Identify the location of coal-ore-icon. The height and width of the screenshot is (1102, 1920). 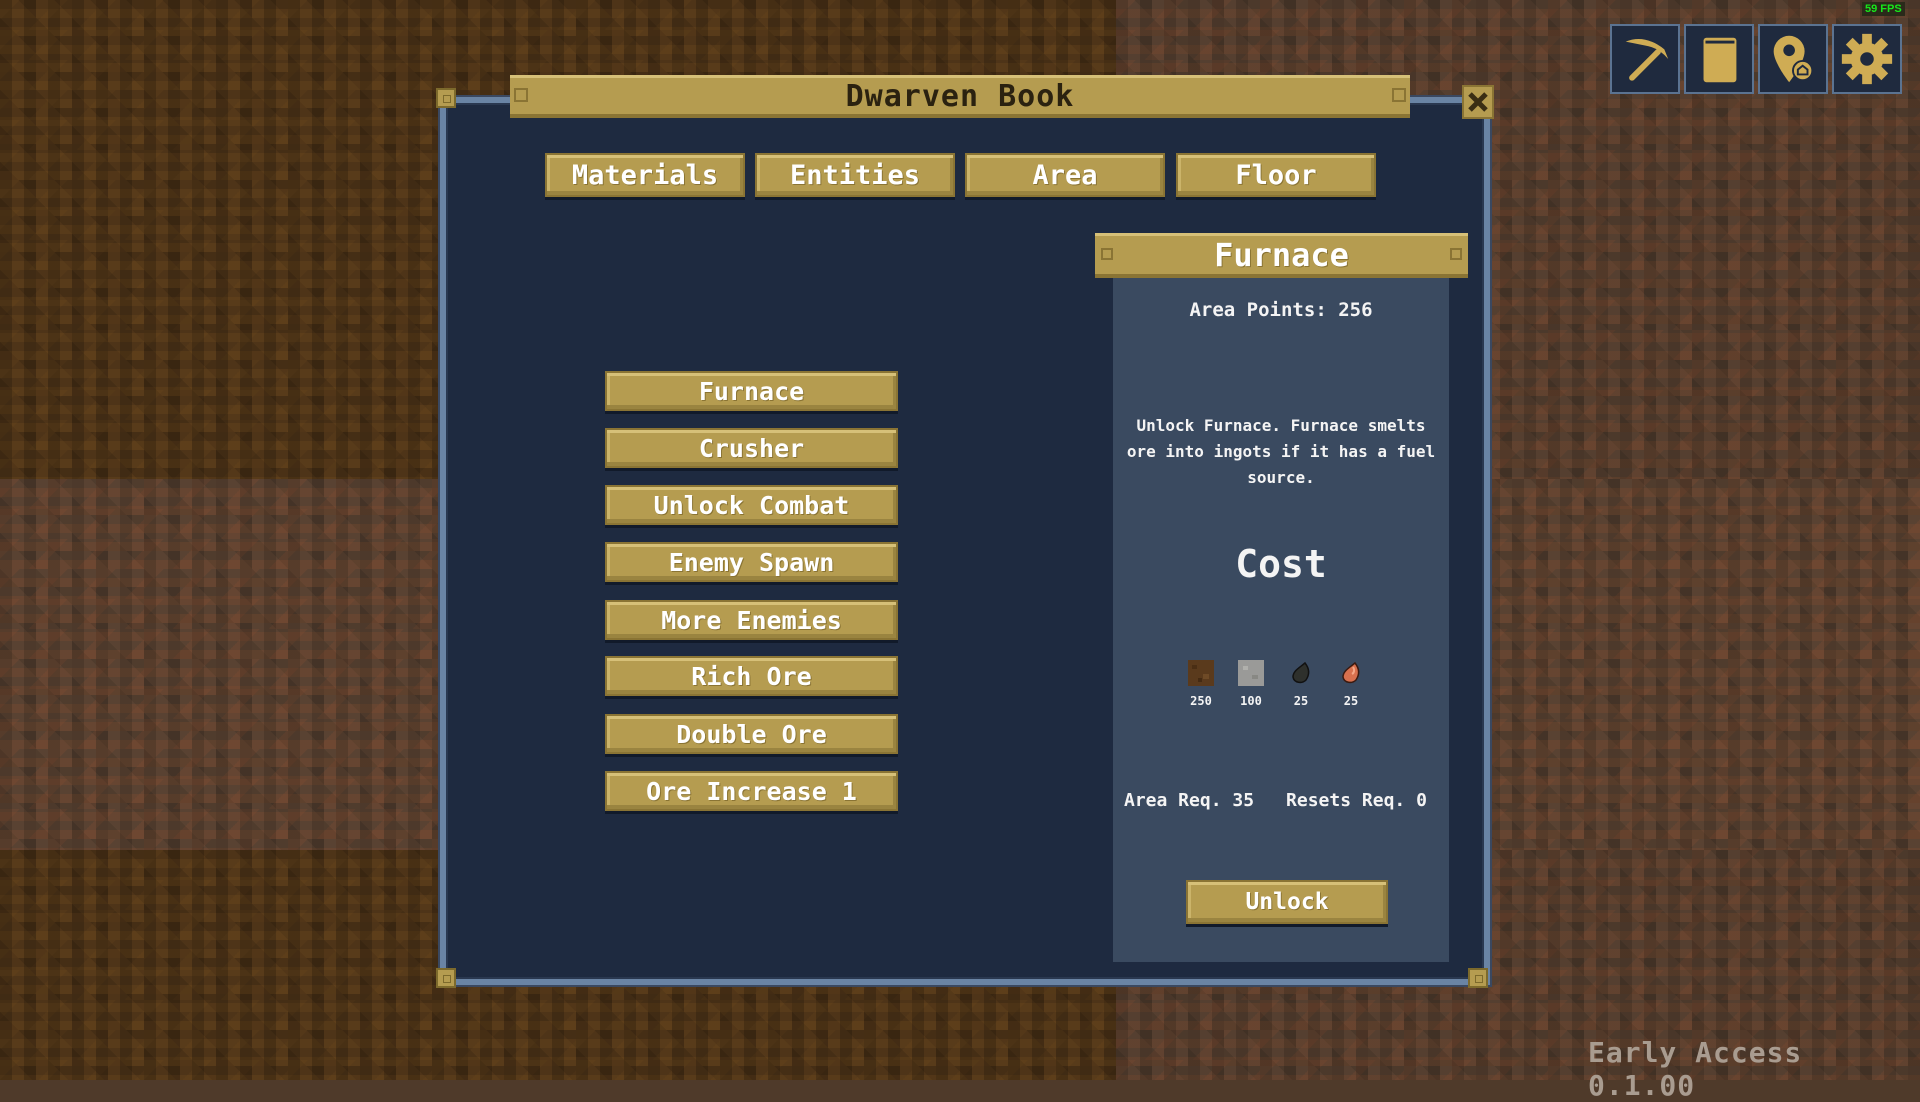
(1301, 672).